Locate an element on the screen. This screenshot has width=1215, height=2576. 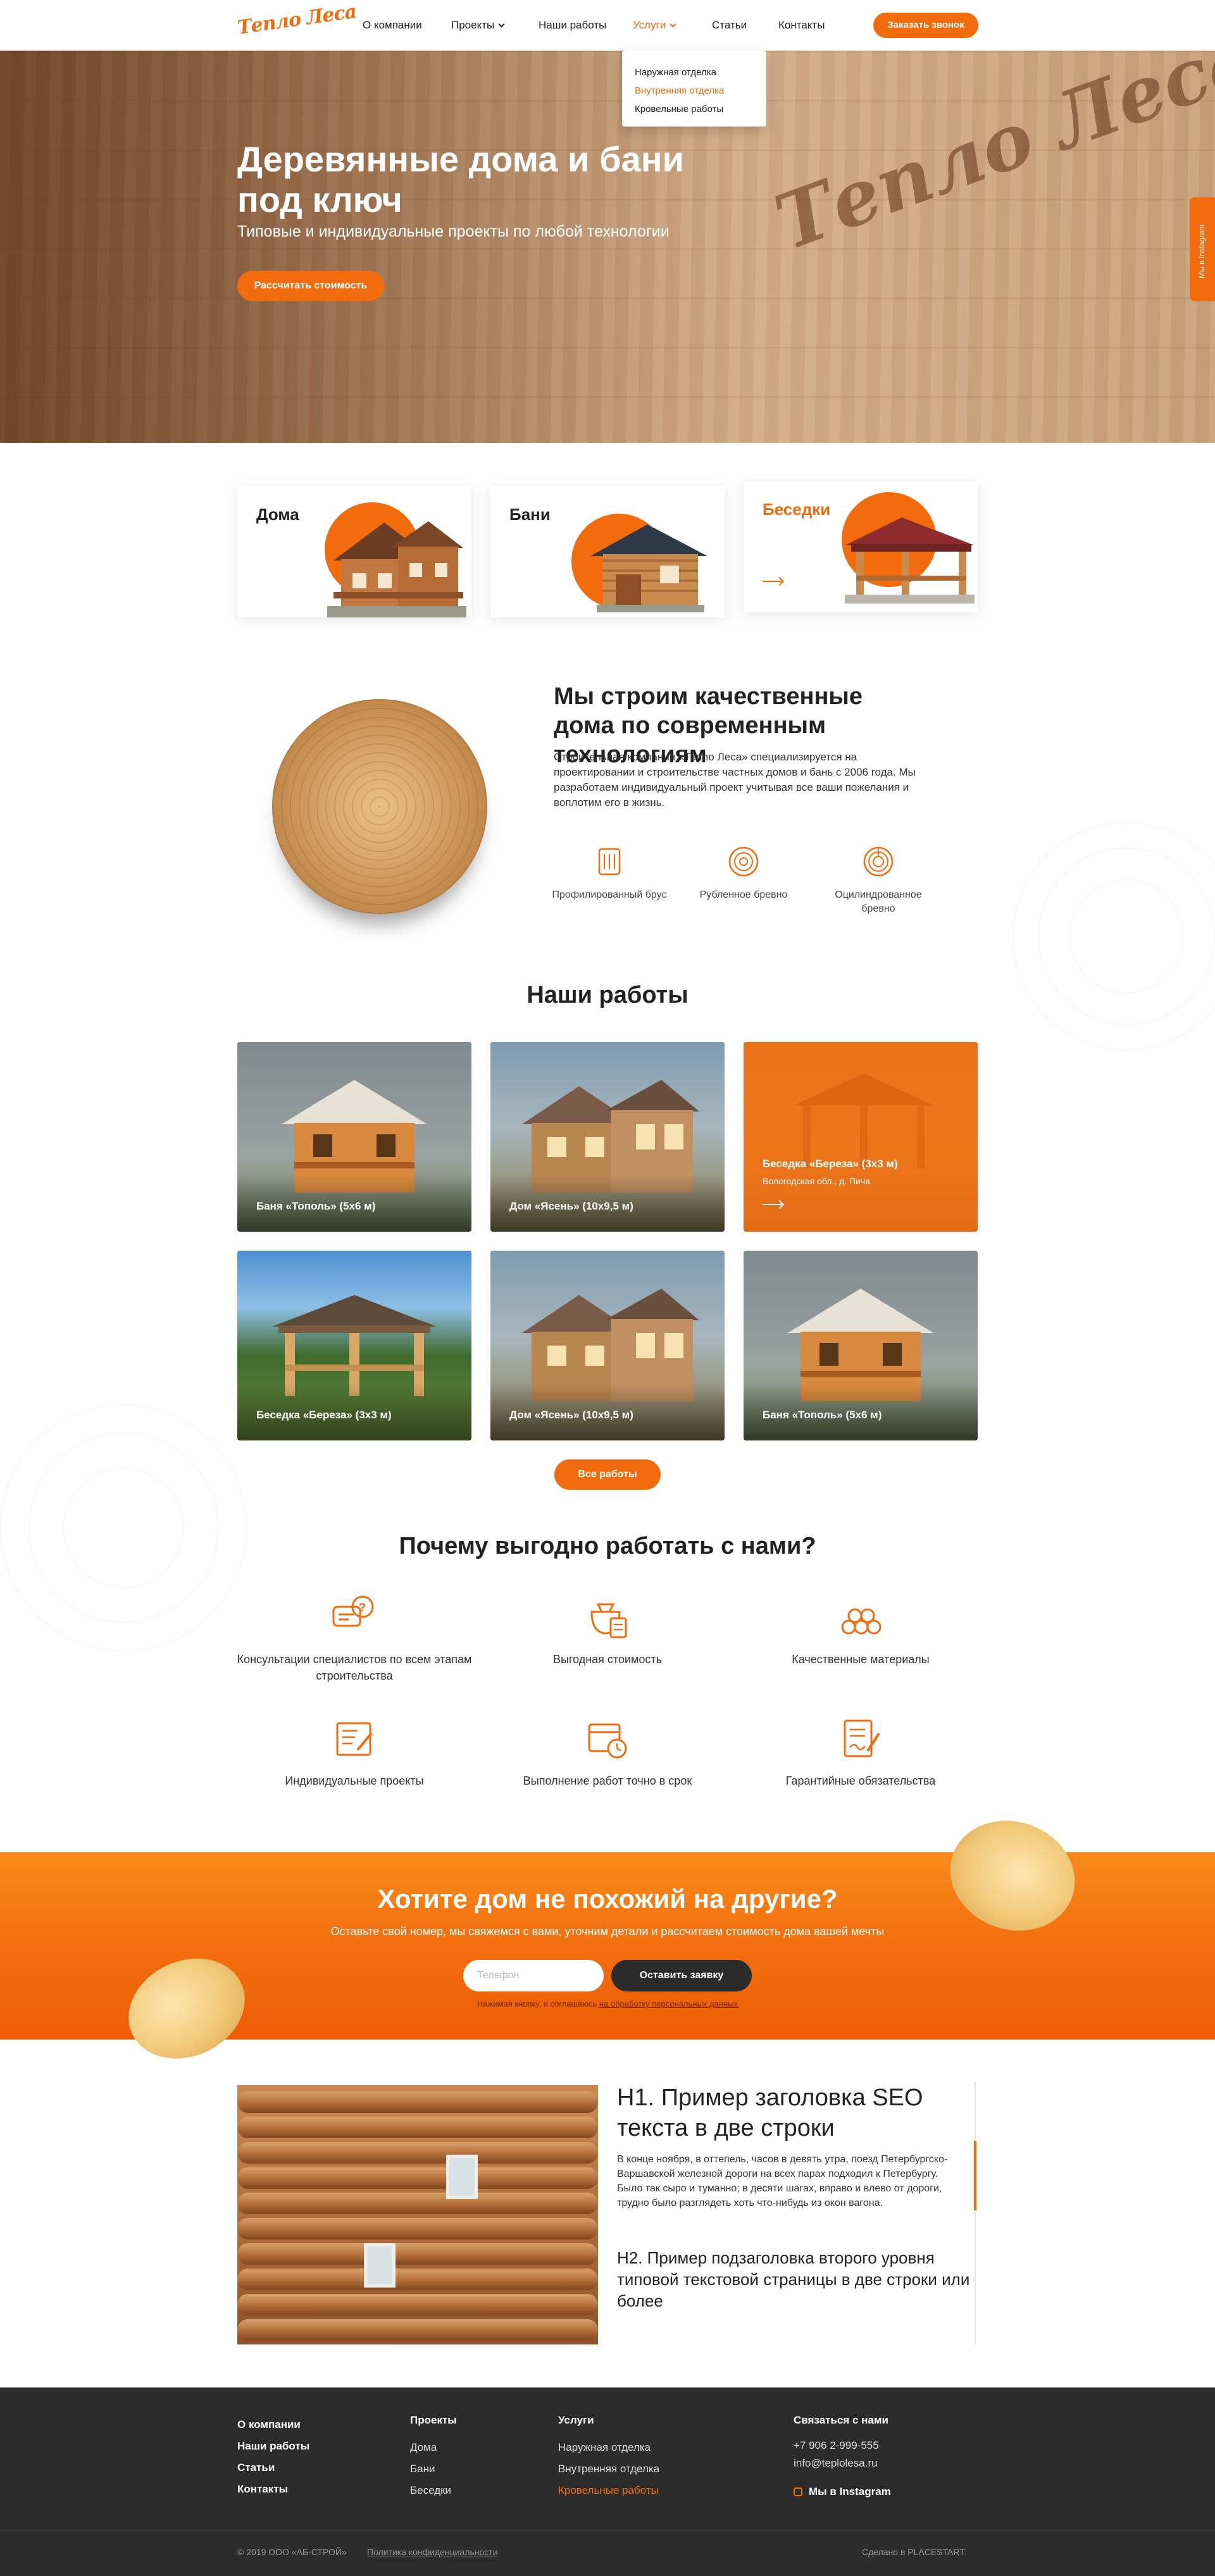
instagram-side-tab: Мы в Instagram is located at coordinates (1202, 249).